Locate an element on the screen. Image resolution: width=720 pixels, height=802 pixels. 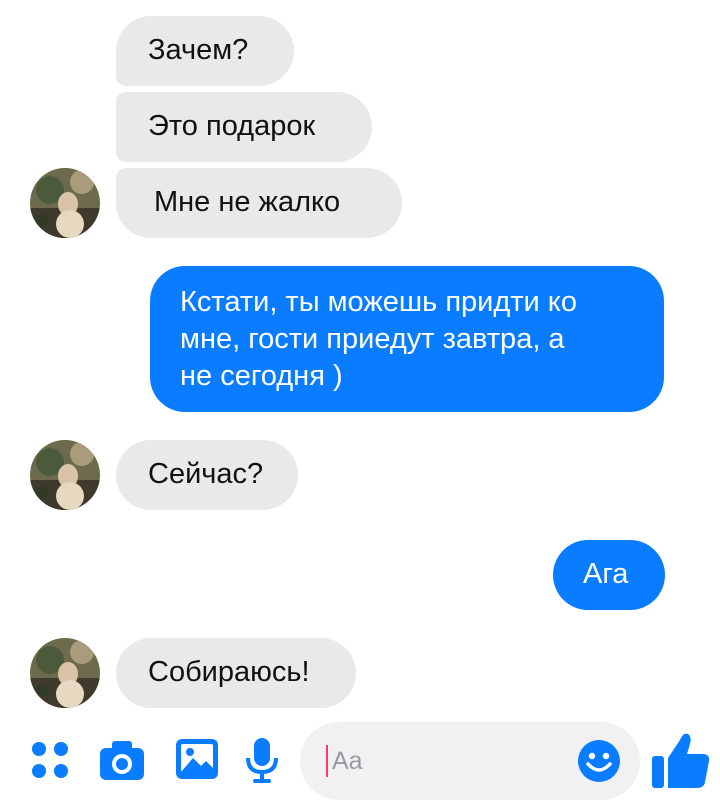
gallery-icon is located at coordinates (197, 759).